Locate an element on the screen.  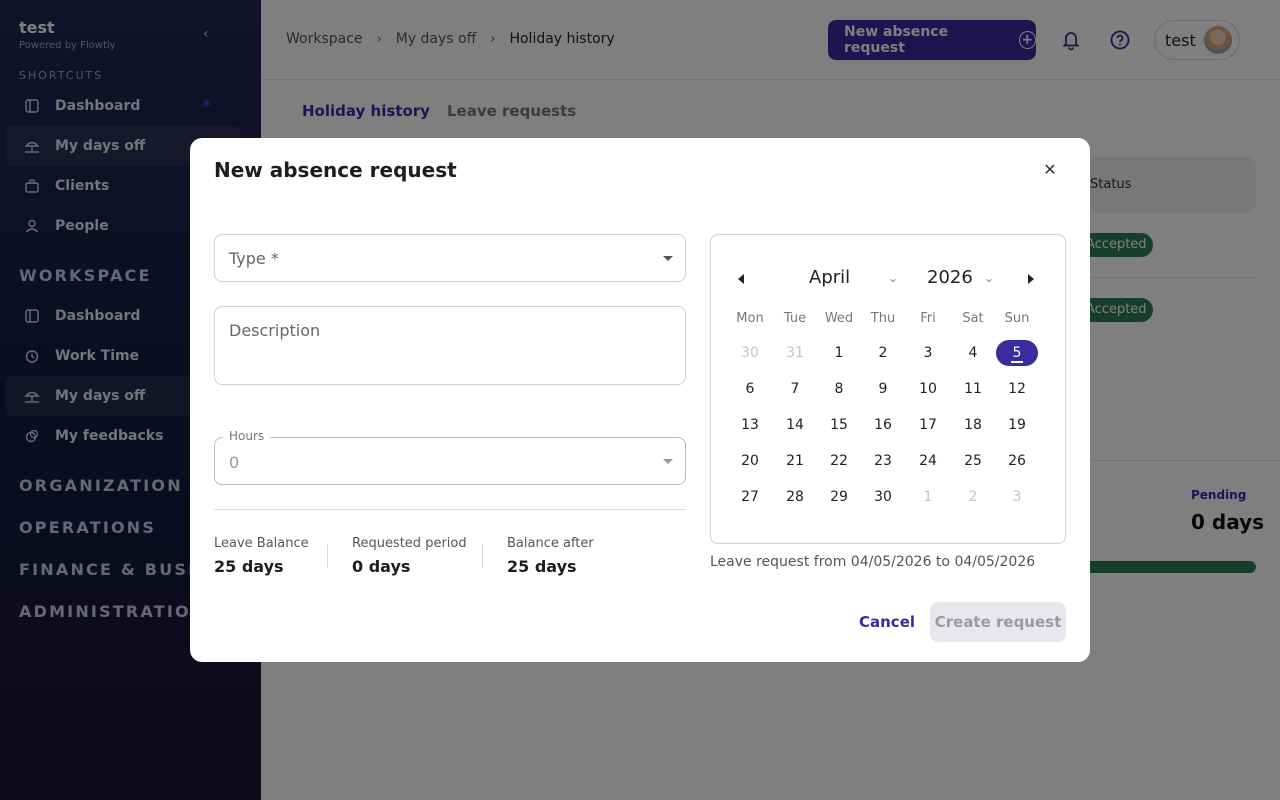
calendar-day: 14 is located at coordinates (795, 425).